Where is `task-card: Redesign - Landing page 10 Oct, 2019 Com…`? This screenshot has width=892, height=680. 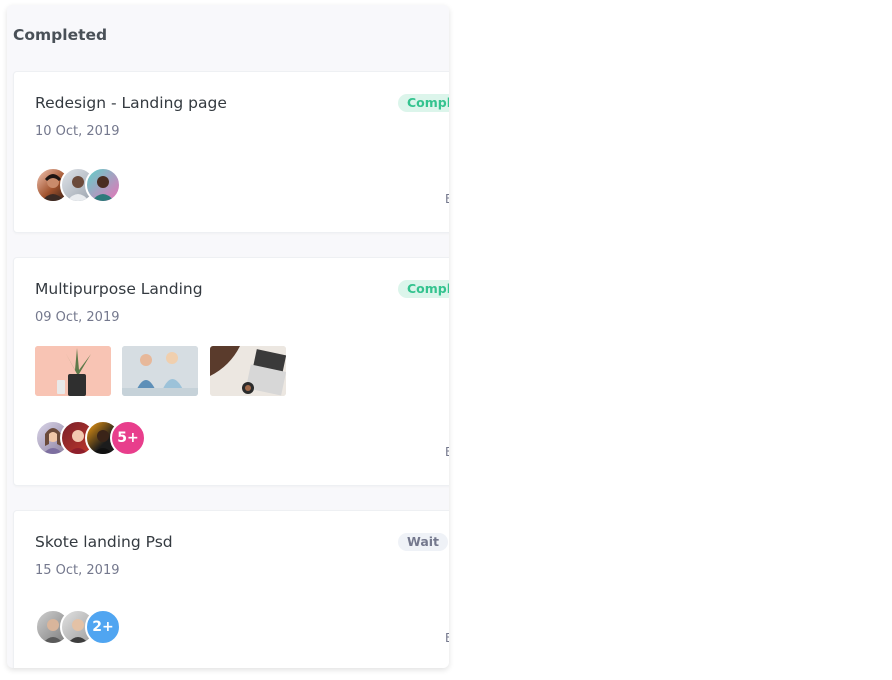
task-card: Redesign - Landing page 10 Oct, 2019 Com… is located at coordinates (231, 152).